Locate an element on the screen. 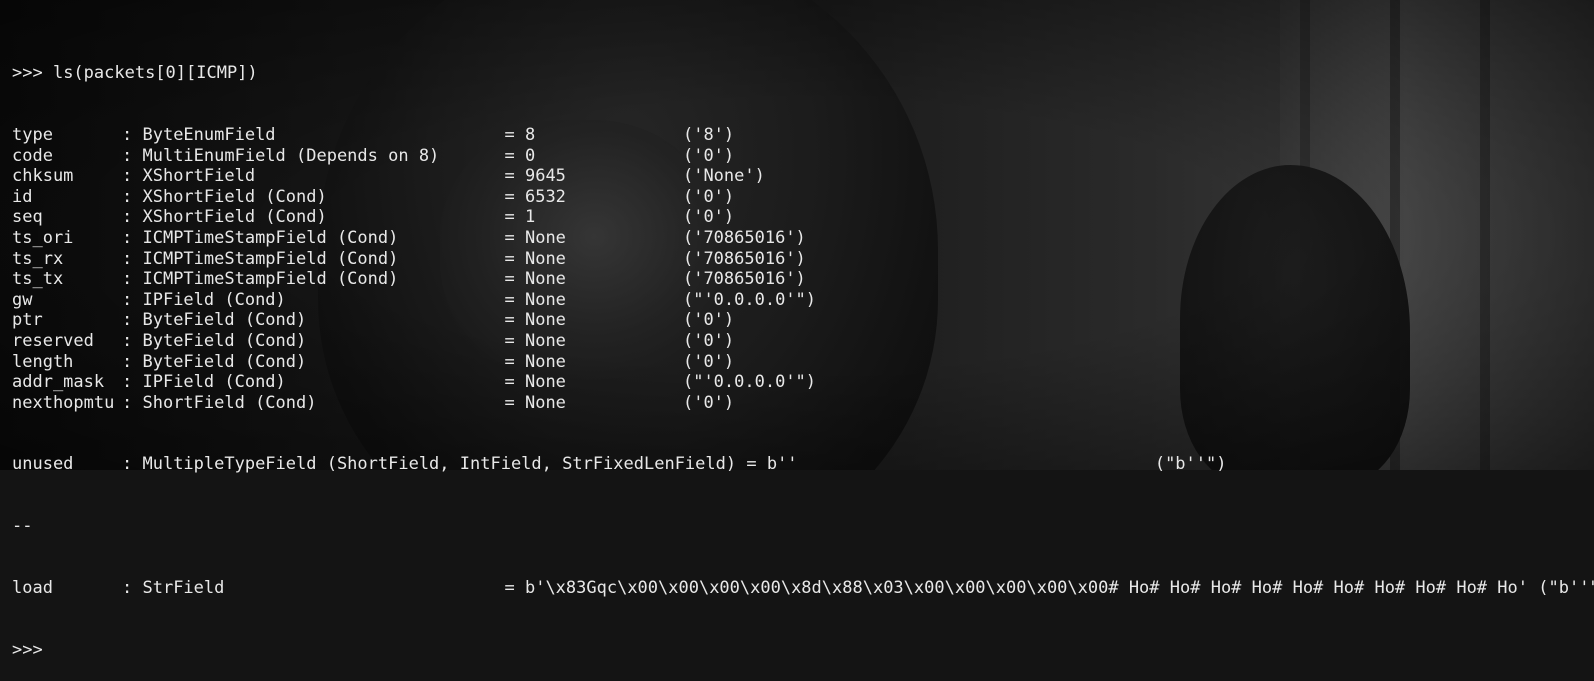  field-value: 8 is located at coordinates (530, 134).